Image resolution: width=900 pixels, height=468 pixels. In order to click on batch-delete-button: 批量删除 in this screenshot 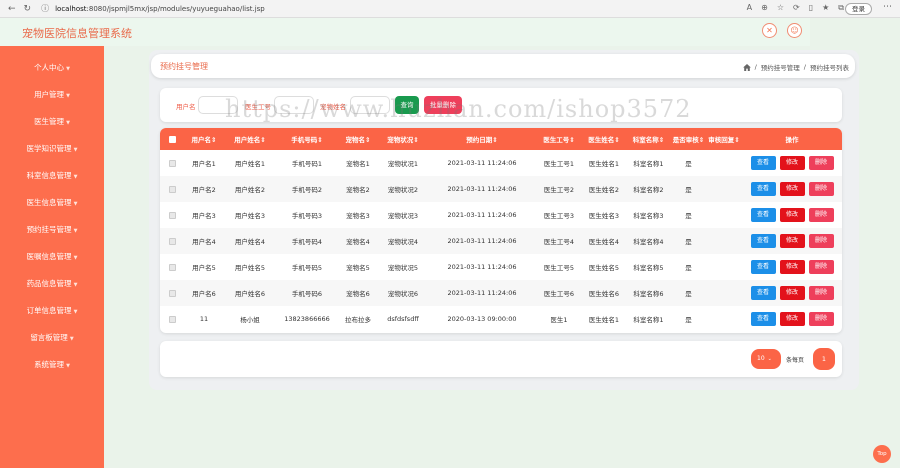, I will do `click(443, 105)`.